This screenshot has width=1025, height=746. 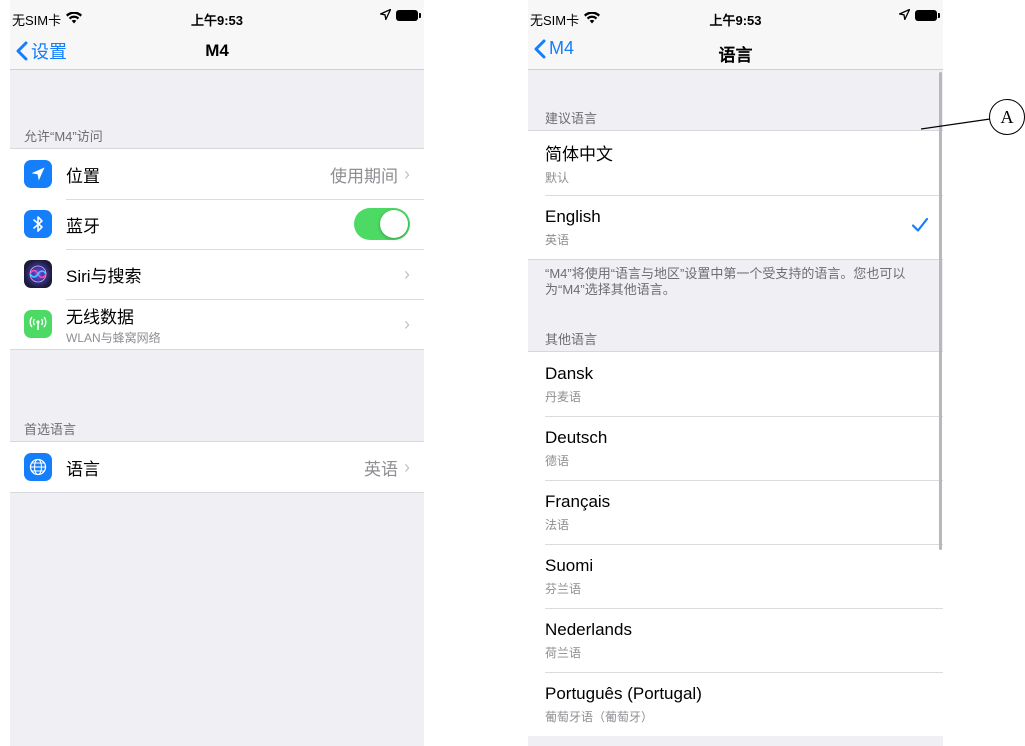 What do you see at coordinates (113, 337) in the screenshot?
I see `row-subtitle: WLAN与蜂窝网络` at bounding box center [113, 337].